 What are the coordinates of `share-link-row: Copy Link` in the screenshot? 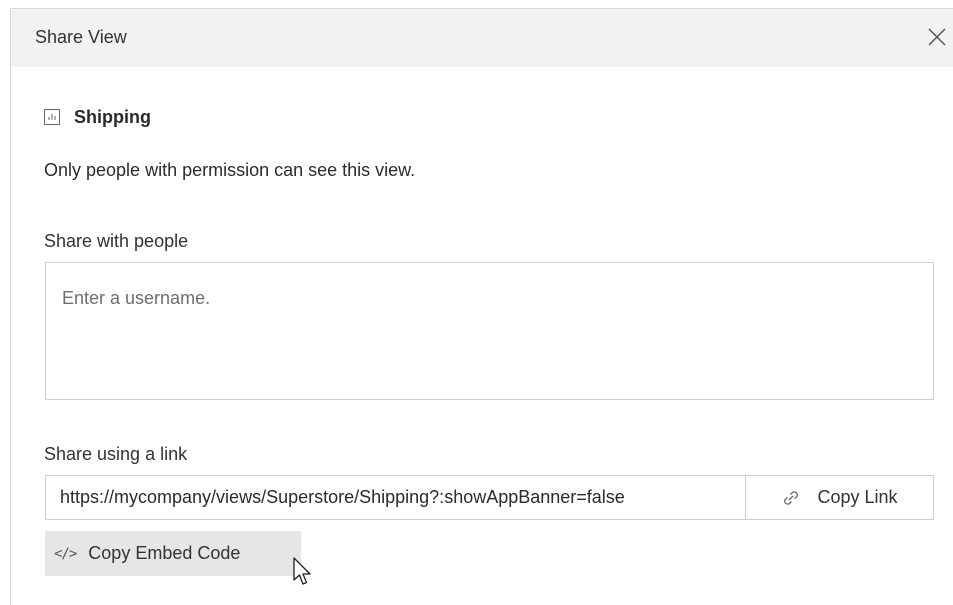 It's located at (489, 497).